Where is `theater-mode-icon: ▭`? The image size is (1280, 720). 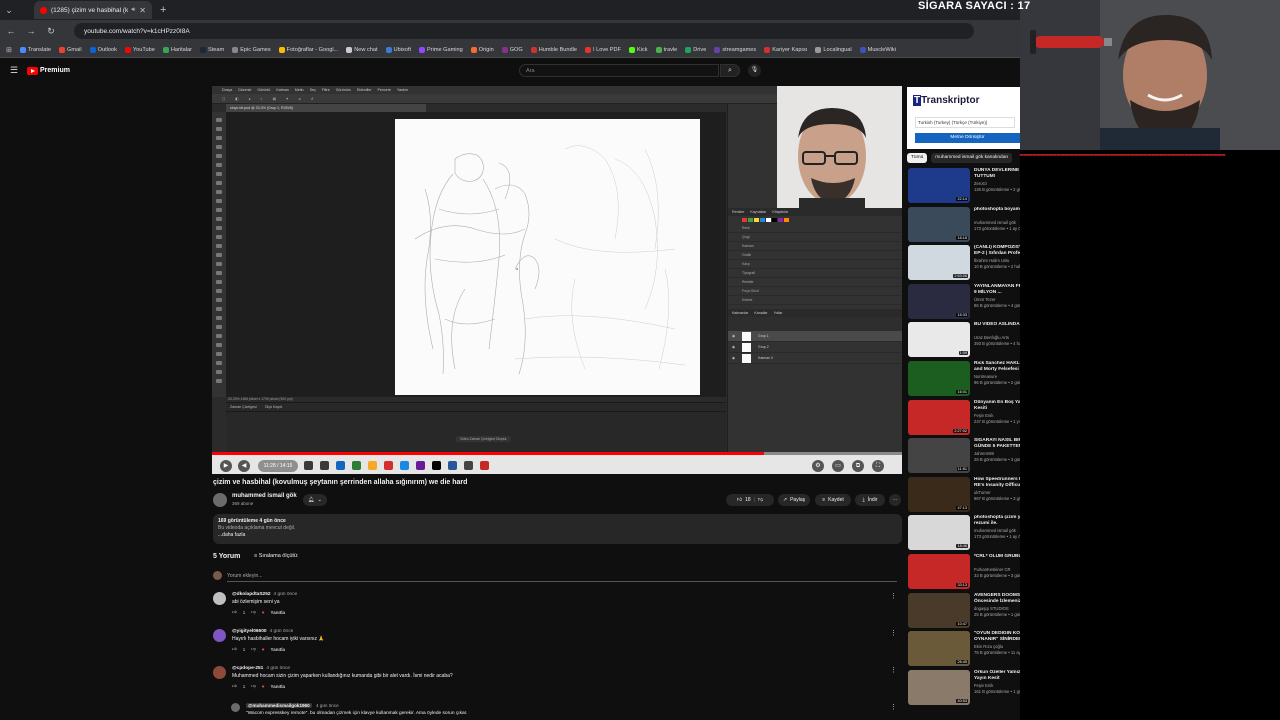 theater-mode-icon: ▭ is located at coordinates (838, 466).